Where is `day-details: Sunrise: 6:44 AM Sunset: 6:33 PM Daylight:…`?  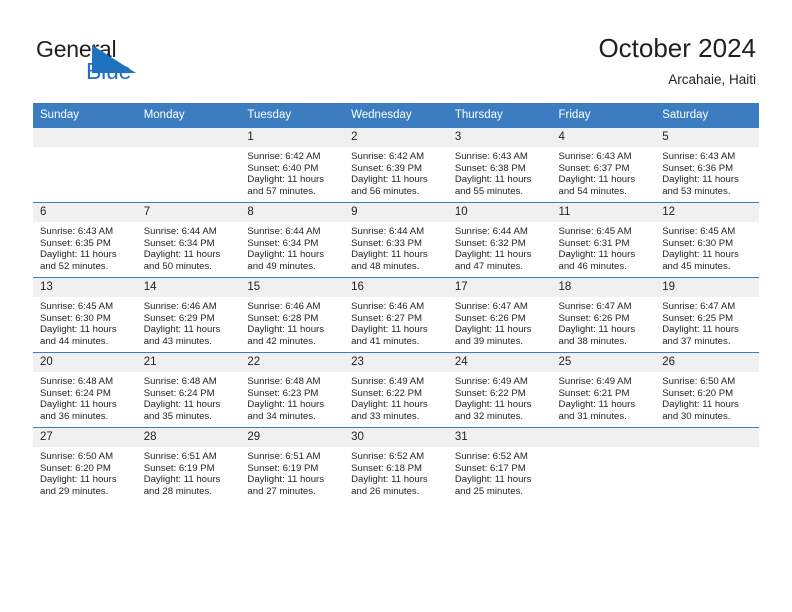 day-details: Sunrise: 6:44 AM Sunset: 6:33 PM Daylight:… is located at coordinates (396, 247).